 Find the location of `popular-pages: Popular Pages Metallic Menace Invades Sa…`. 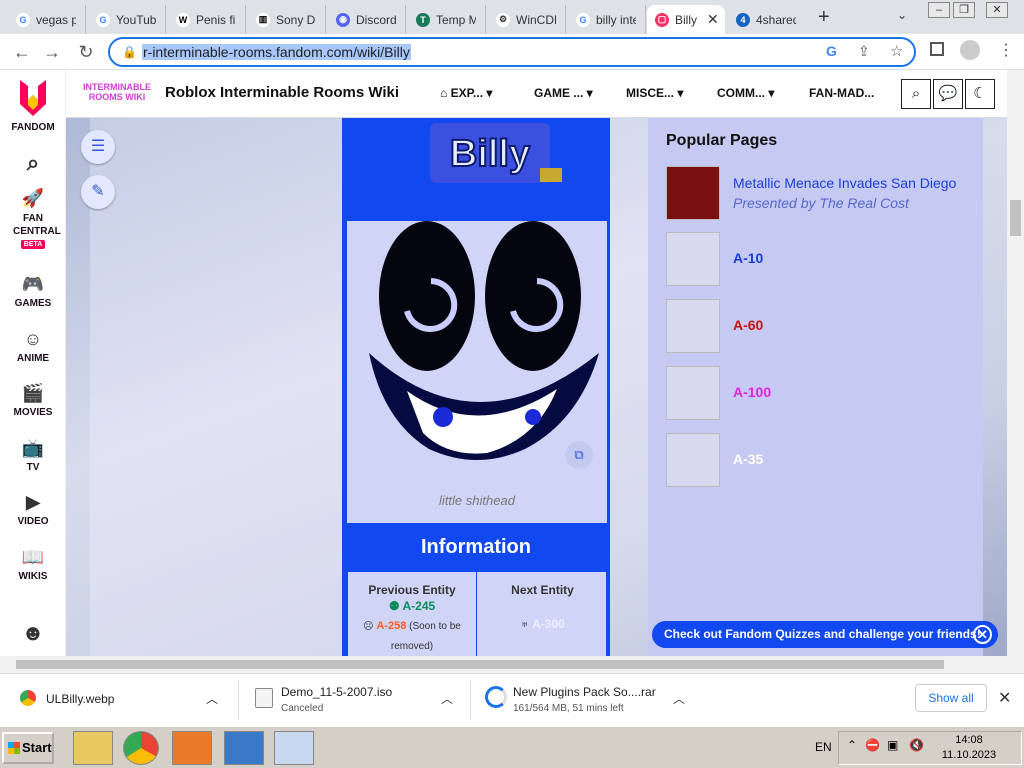

popular-pages: Popular Pages Metallic Menace Invades Sa… is located at coordinates (821, 309).